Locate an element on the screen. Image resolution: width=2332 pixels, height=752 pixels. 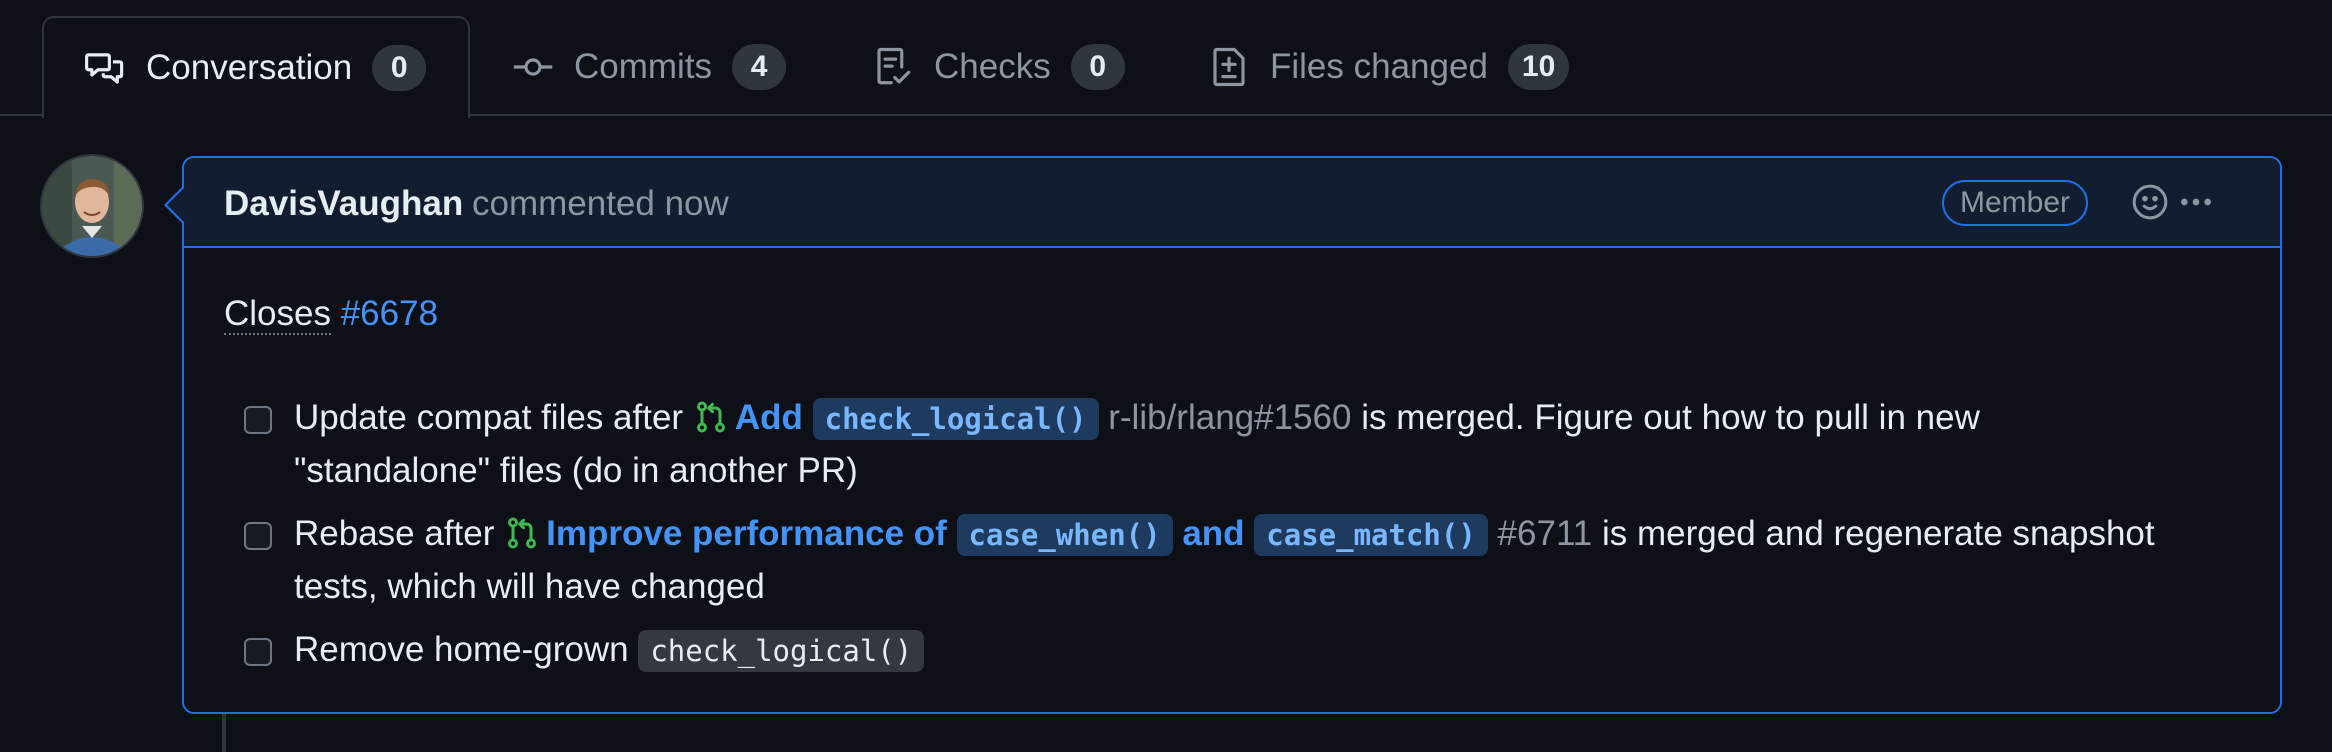
tab-label: Commits is located at coordinates (643, 66).